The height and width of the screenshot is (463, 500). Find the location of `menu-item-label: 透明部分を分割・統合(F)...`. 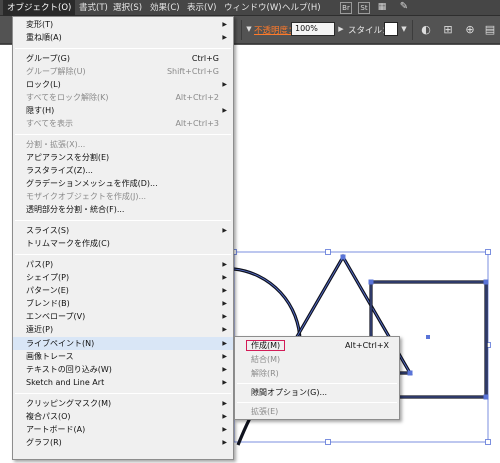

menu-item-label: 透明部分を分割・統合(F)... is located at coordinates (75, 209).